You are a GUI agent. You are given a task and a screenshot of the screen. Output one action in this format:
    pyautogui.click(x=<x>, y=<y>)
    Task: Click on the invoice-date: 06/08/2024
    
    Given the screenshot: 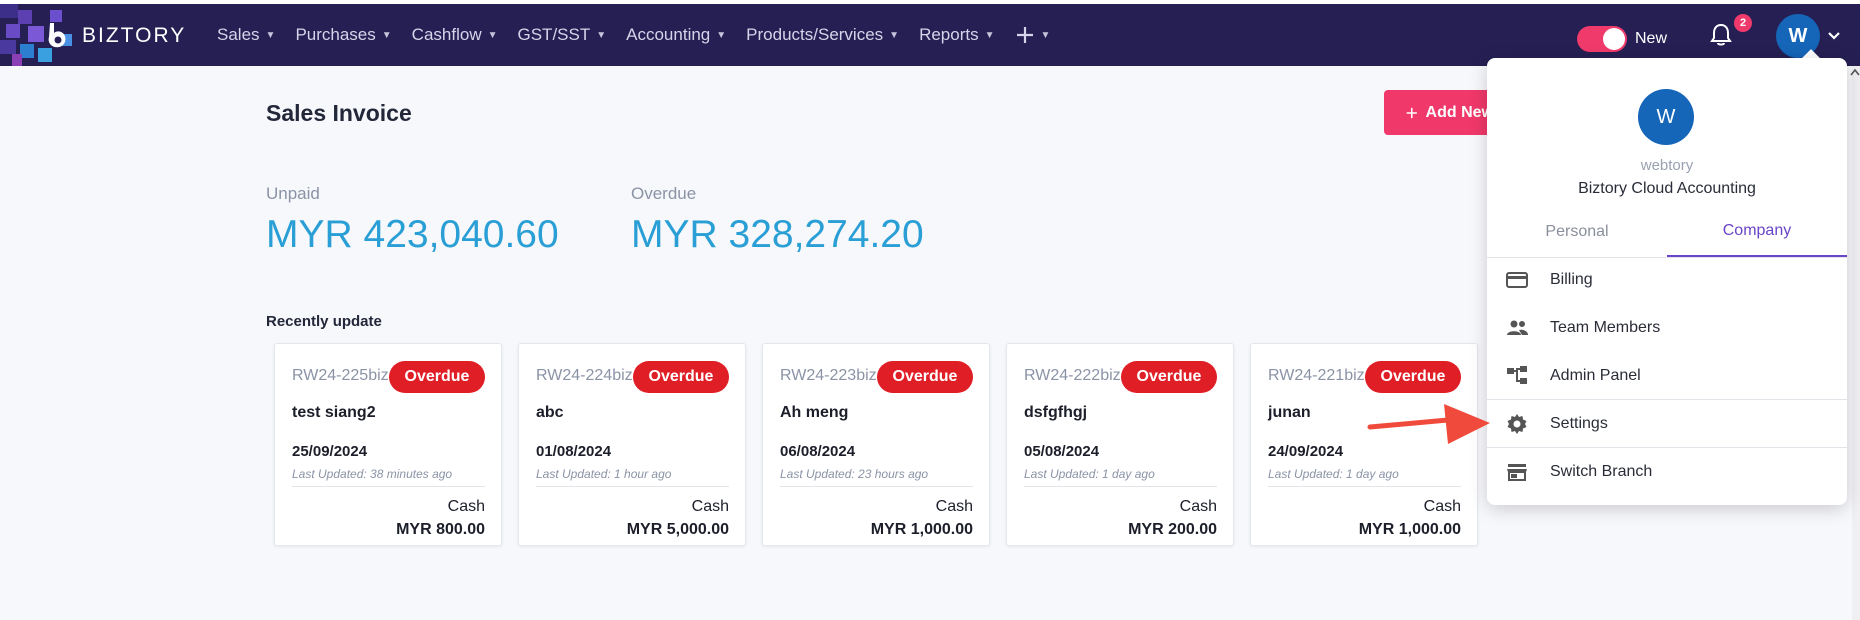 What is the action you would take?
    pyautogui.click(x=818, y=451)
    